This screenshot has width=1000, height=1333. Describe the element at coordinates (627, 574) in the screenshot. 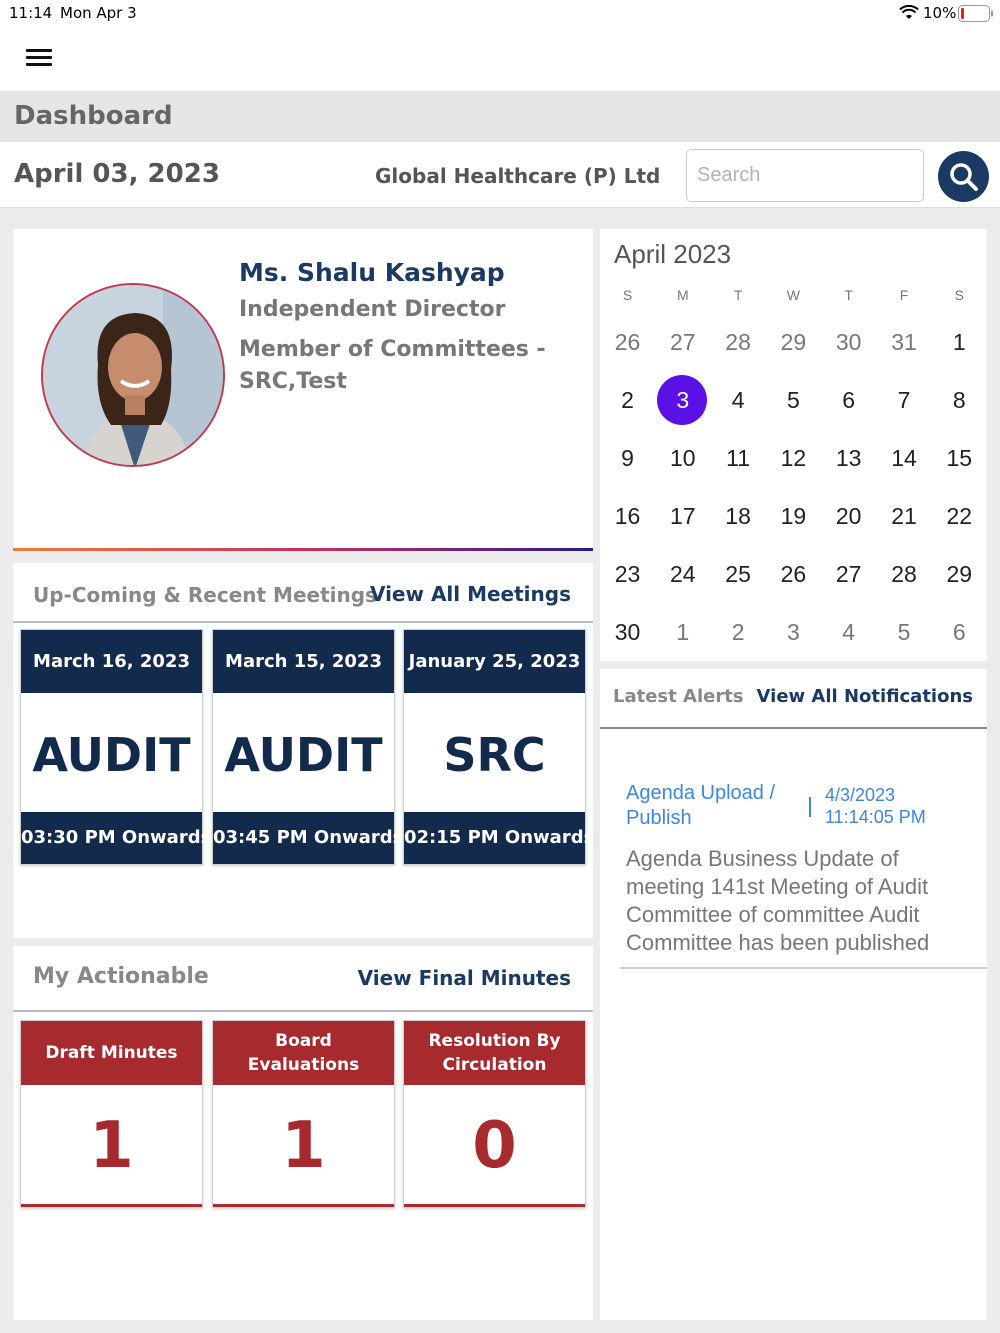

I see `calendar-day: 23` at that location.